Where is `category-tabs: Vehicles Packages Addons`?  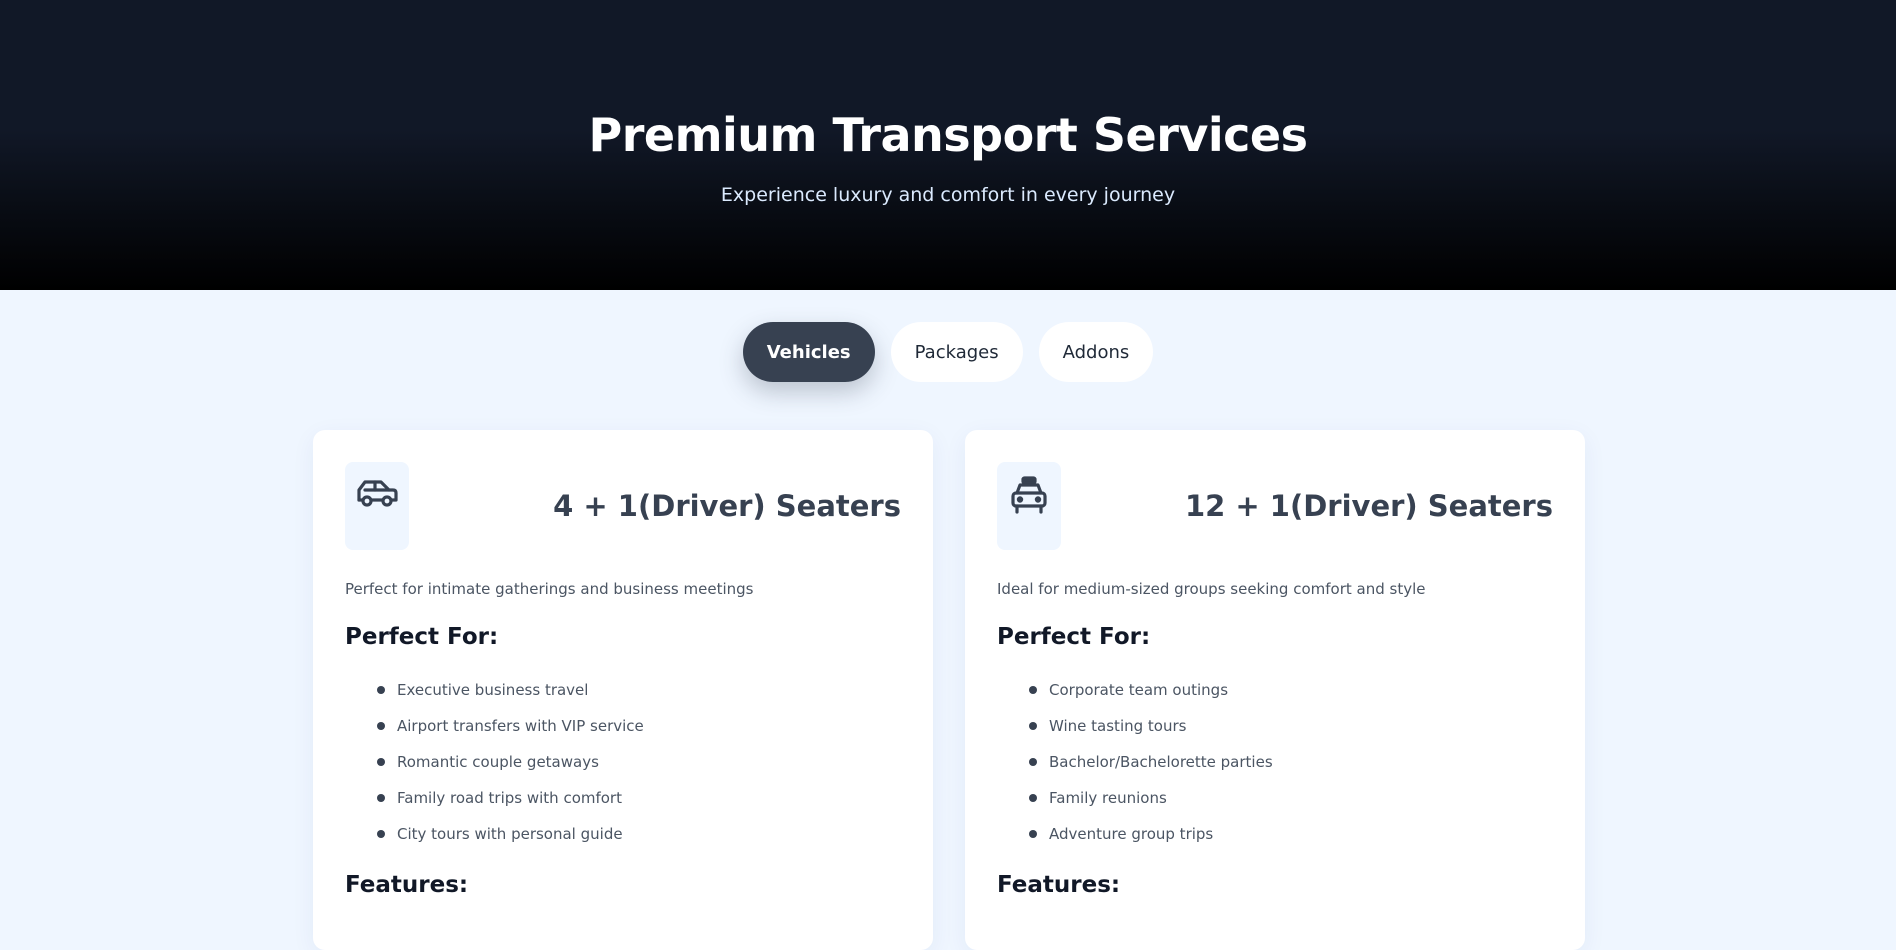
category-tabs: Vehicles Packages Addons is located at coordinates (948, 352).